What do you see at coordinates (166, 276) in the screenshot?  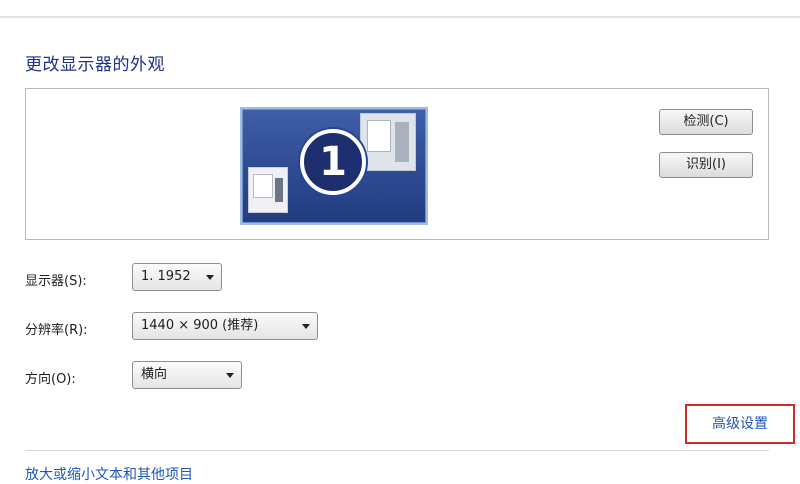 I see `display-select-value: 1. 1952` at bounding box center [166, 276].